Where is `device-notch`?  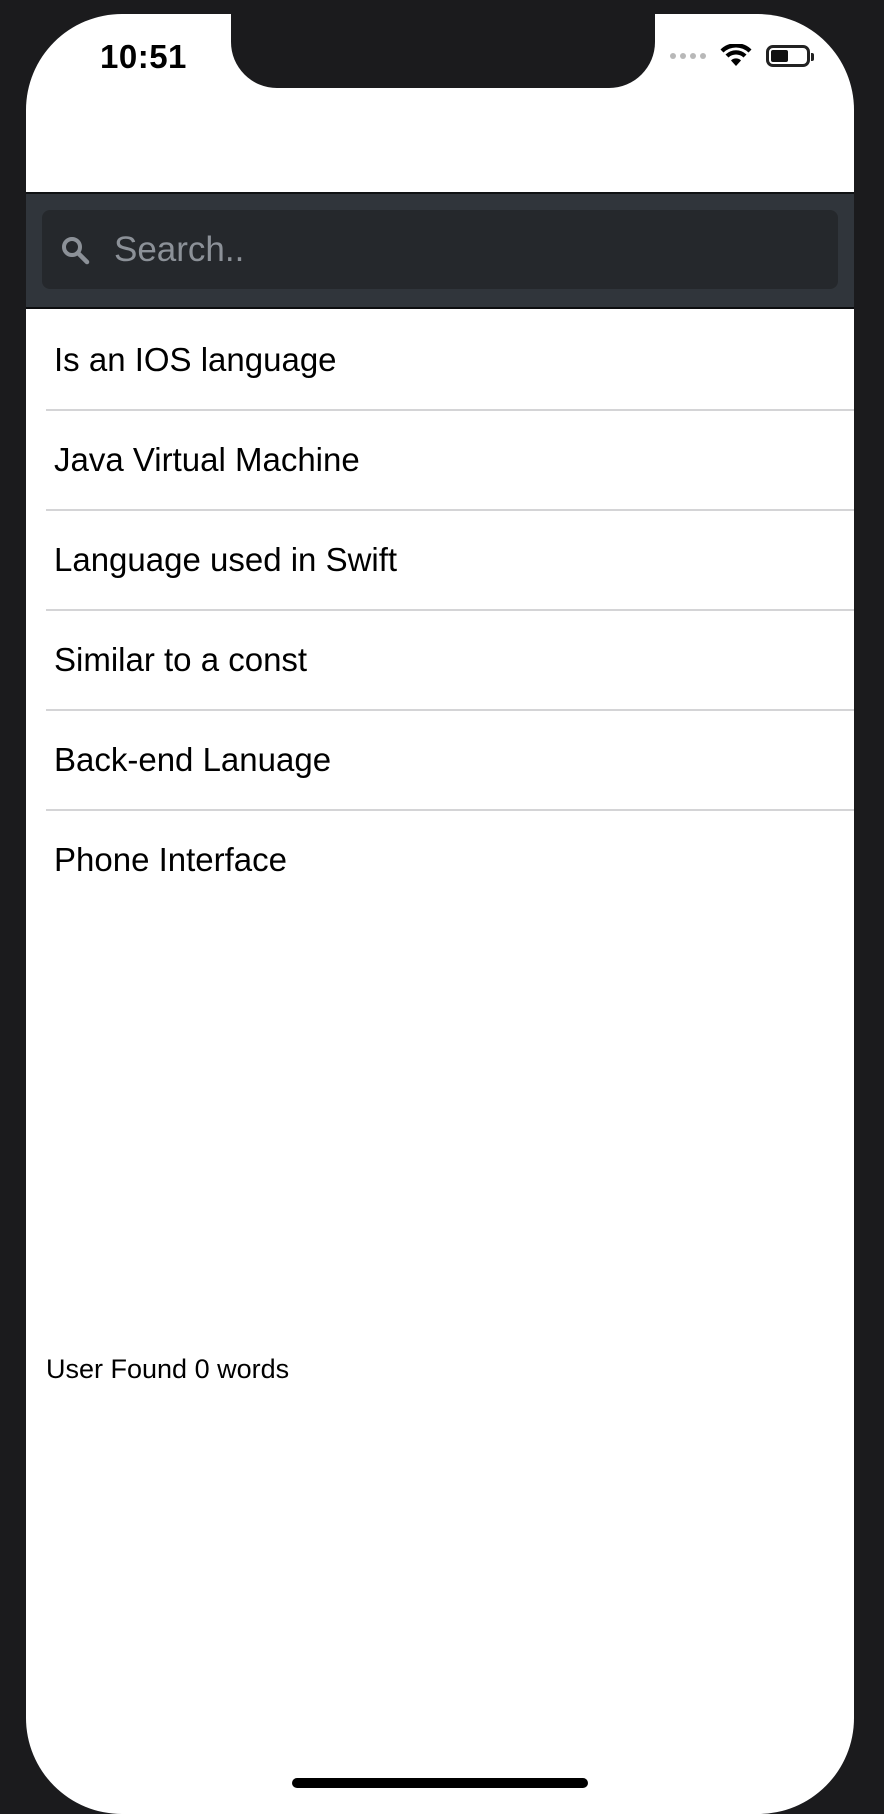 device-notch is located at coordinates (443, 51).